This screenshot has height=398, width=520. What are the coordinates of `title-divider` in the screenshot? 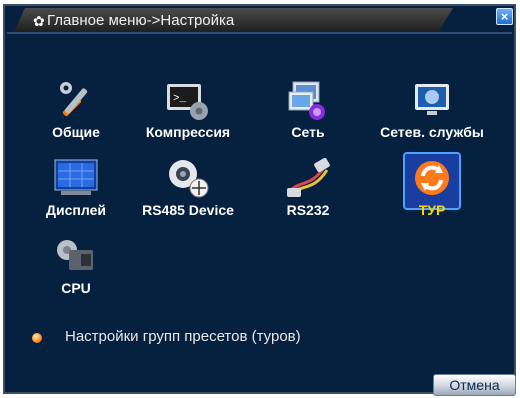 It's located at (259, 33).